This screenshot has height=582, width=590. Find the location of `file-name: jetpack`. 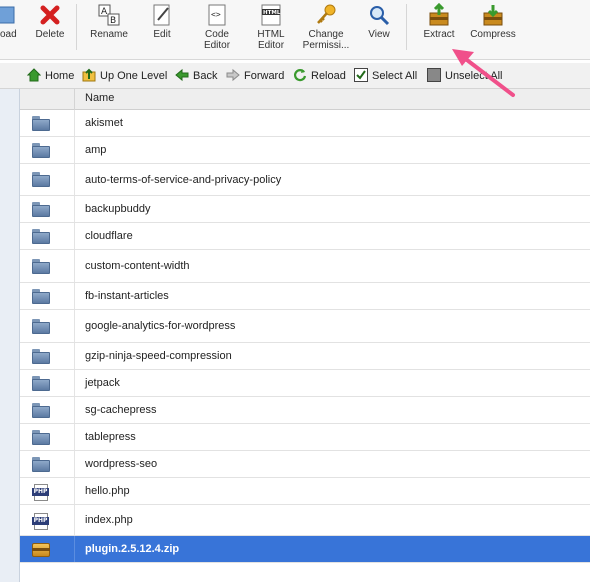

file-name: jetpack is located at coordinates (102, 383).